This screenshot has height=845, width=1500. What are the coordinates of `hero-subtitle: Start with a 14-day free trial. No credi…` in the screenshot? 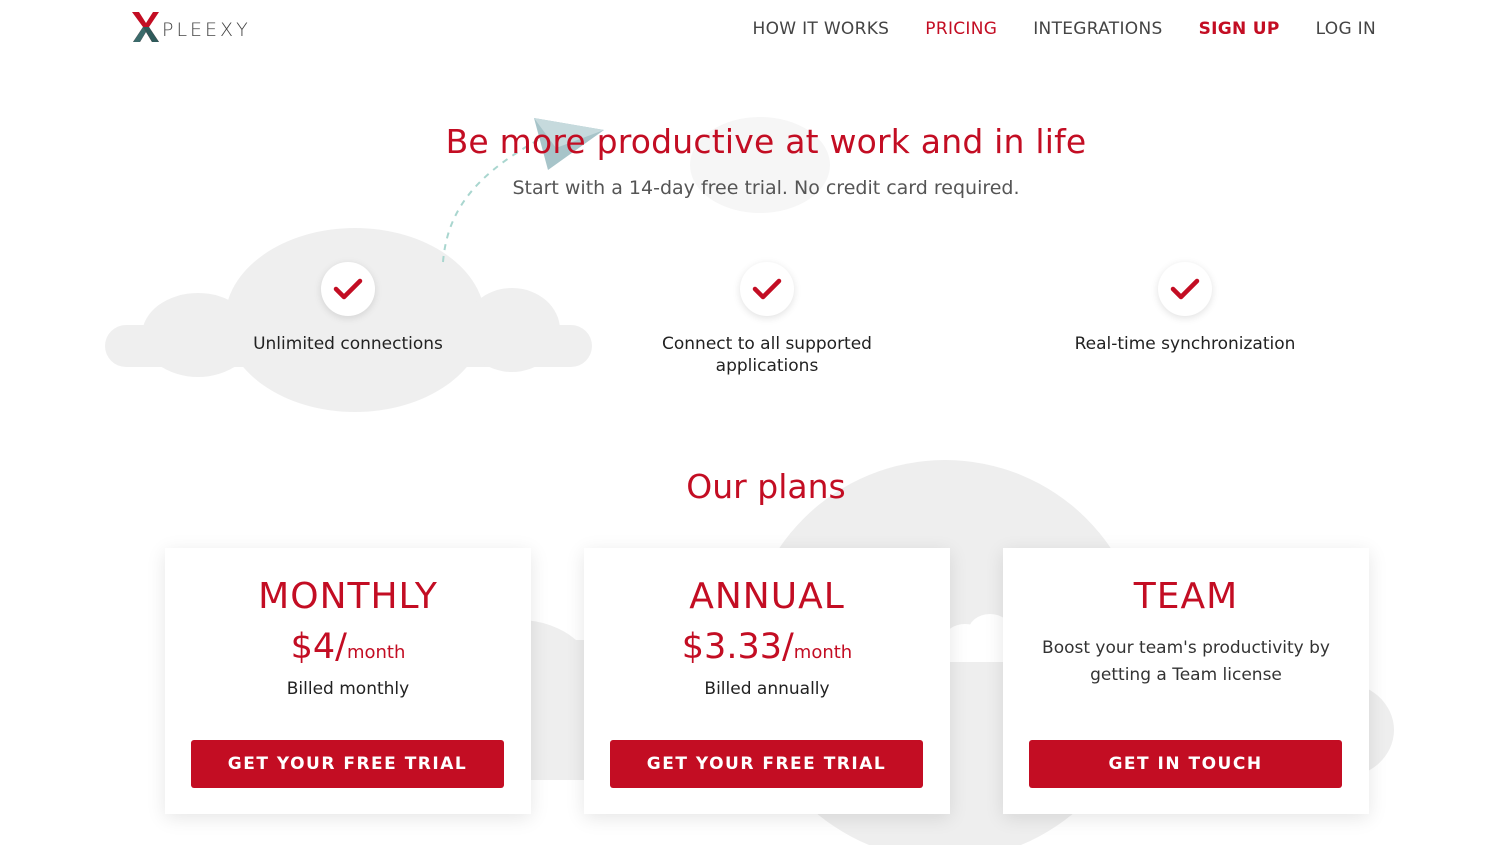 It's located at (766, 188).